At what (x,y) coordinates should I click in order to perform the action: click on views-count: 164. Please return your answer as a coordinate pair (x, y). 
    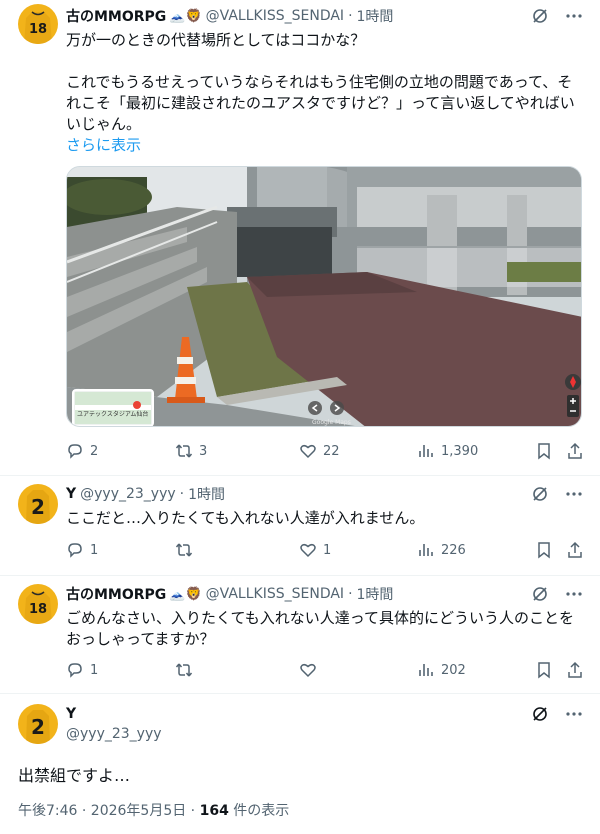
    Looking at the image, I should click on (214, 811).